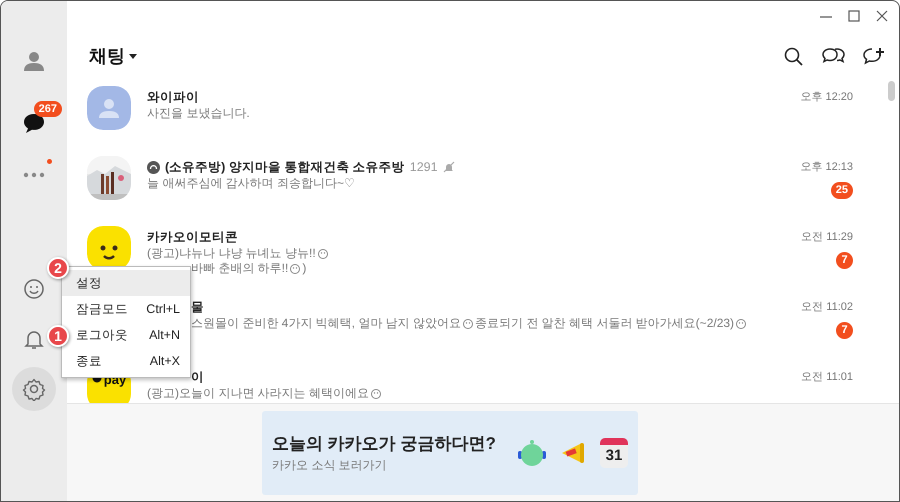  What do you see at coordinates (258, 393) in the screenshot?
I see `message-preview: (광고)오늘이 지나면 사라지는 혜택이에요` at bounding box center [258, 393].